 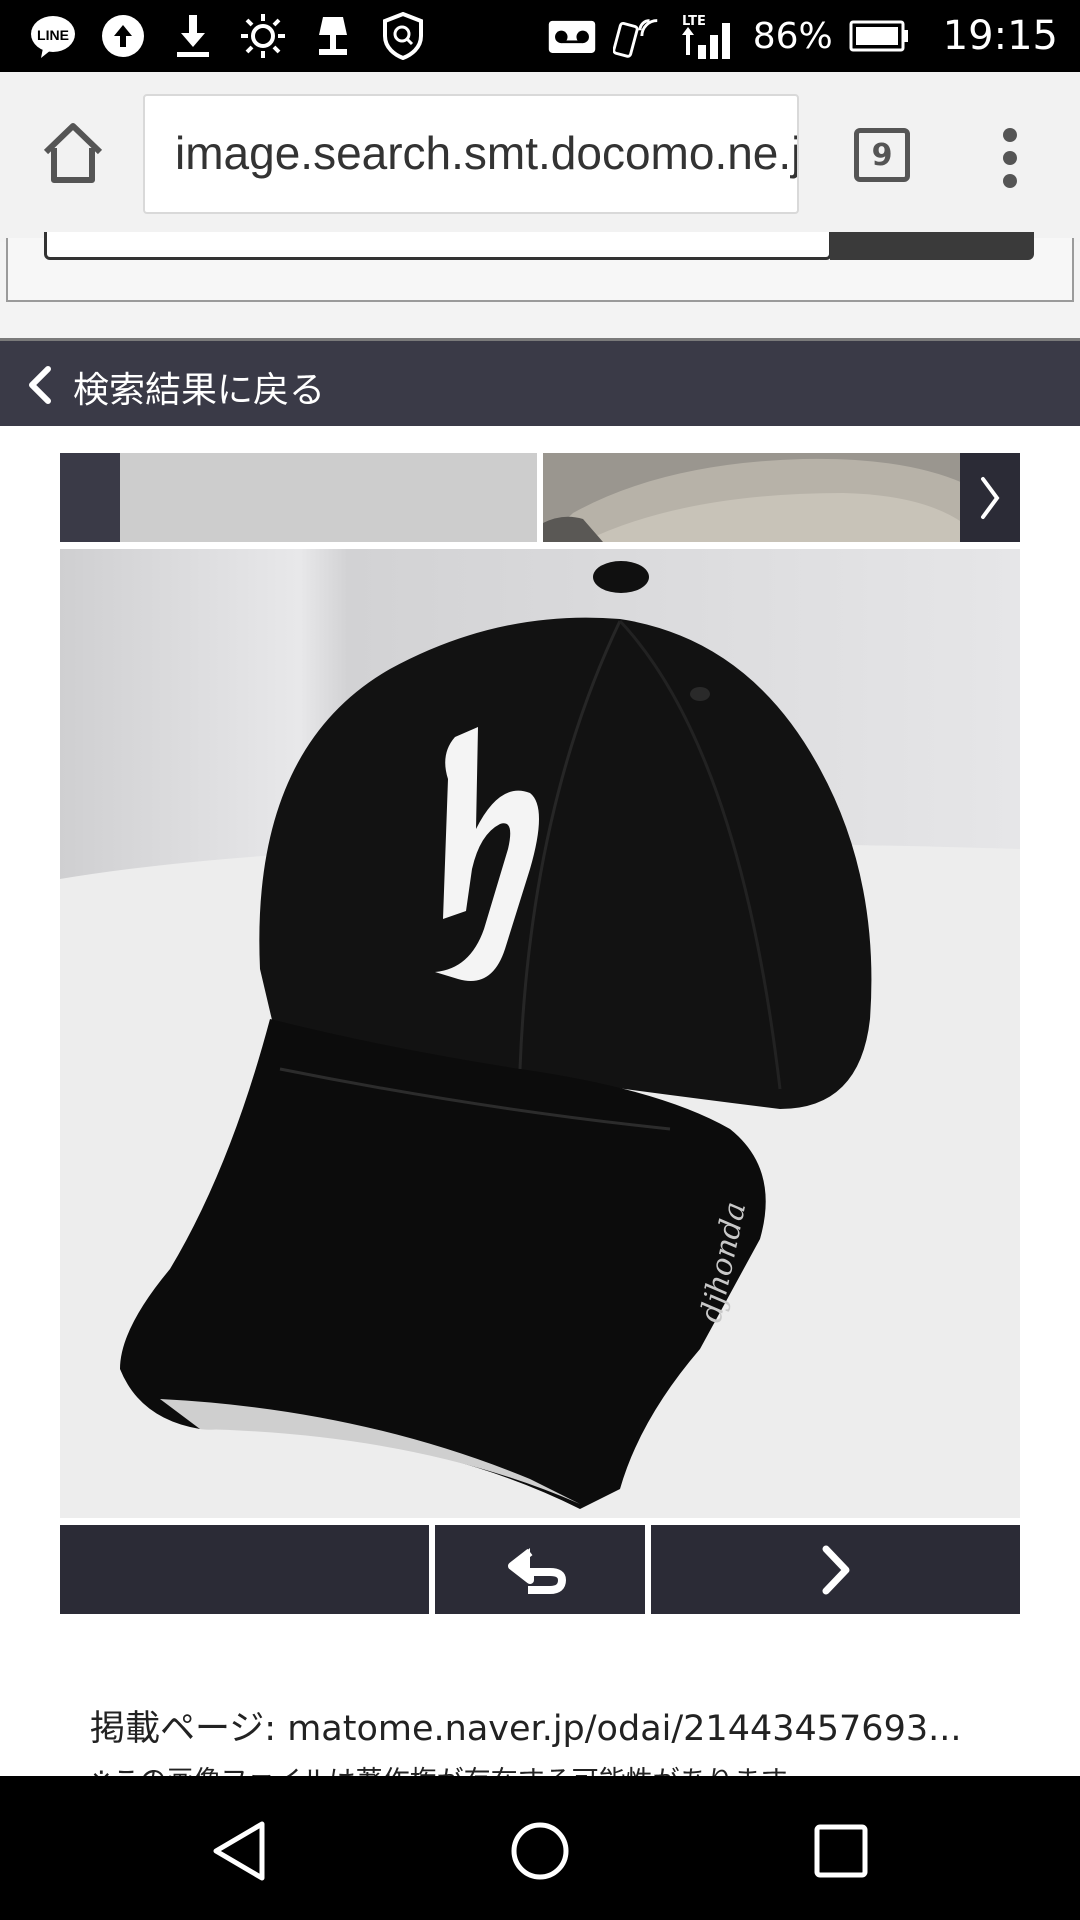 I want to click on next-image-button, so click(x=835, y=1569).